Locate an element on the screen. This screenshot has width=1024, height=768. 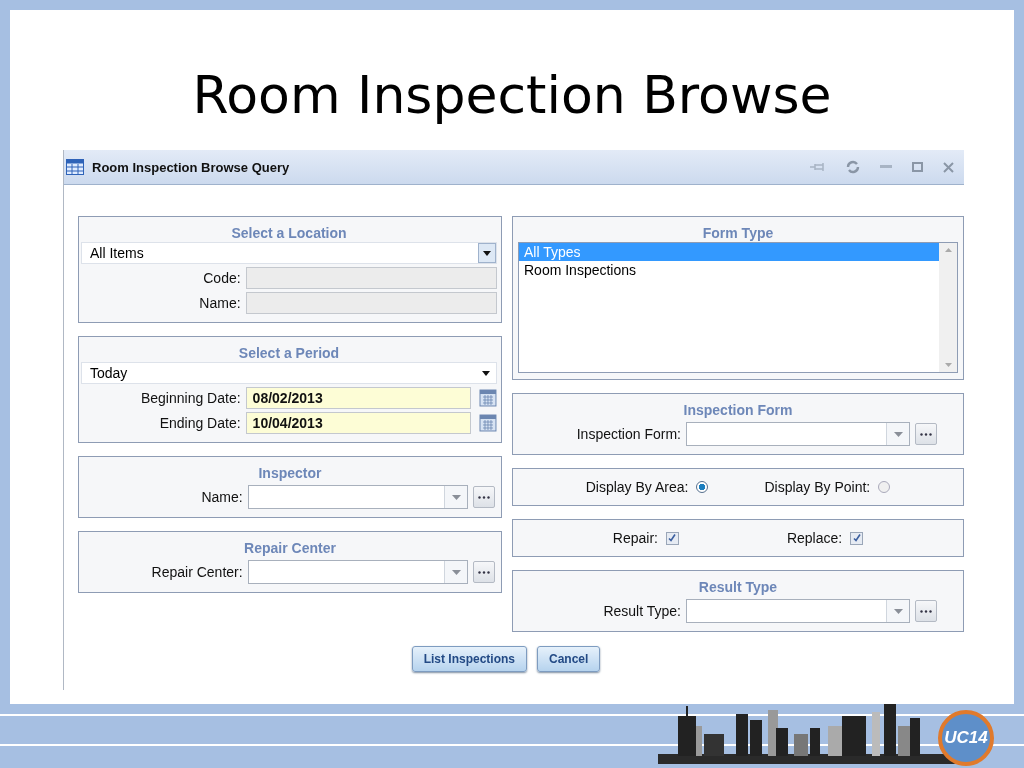
field-label: Repair Center: is located at coordinates (196, 572).